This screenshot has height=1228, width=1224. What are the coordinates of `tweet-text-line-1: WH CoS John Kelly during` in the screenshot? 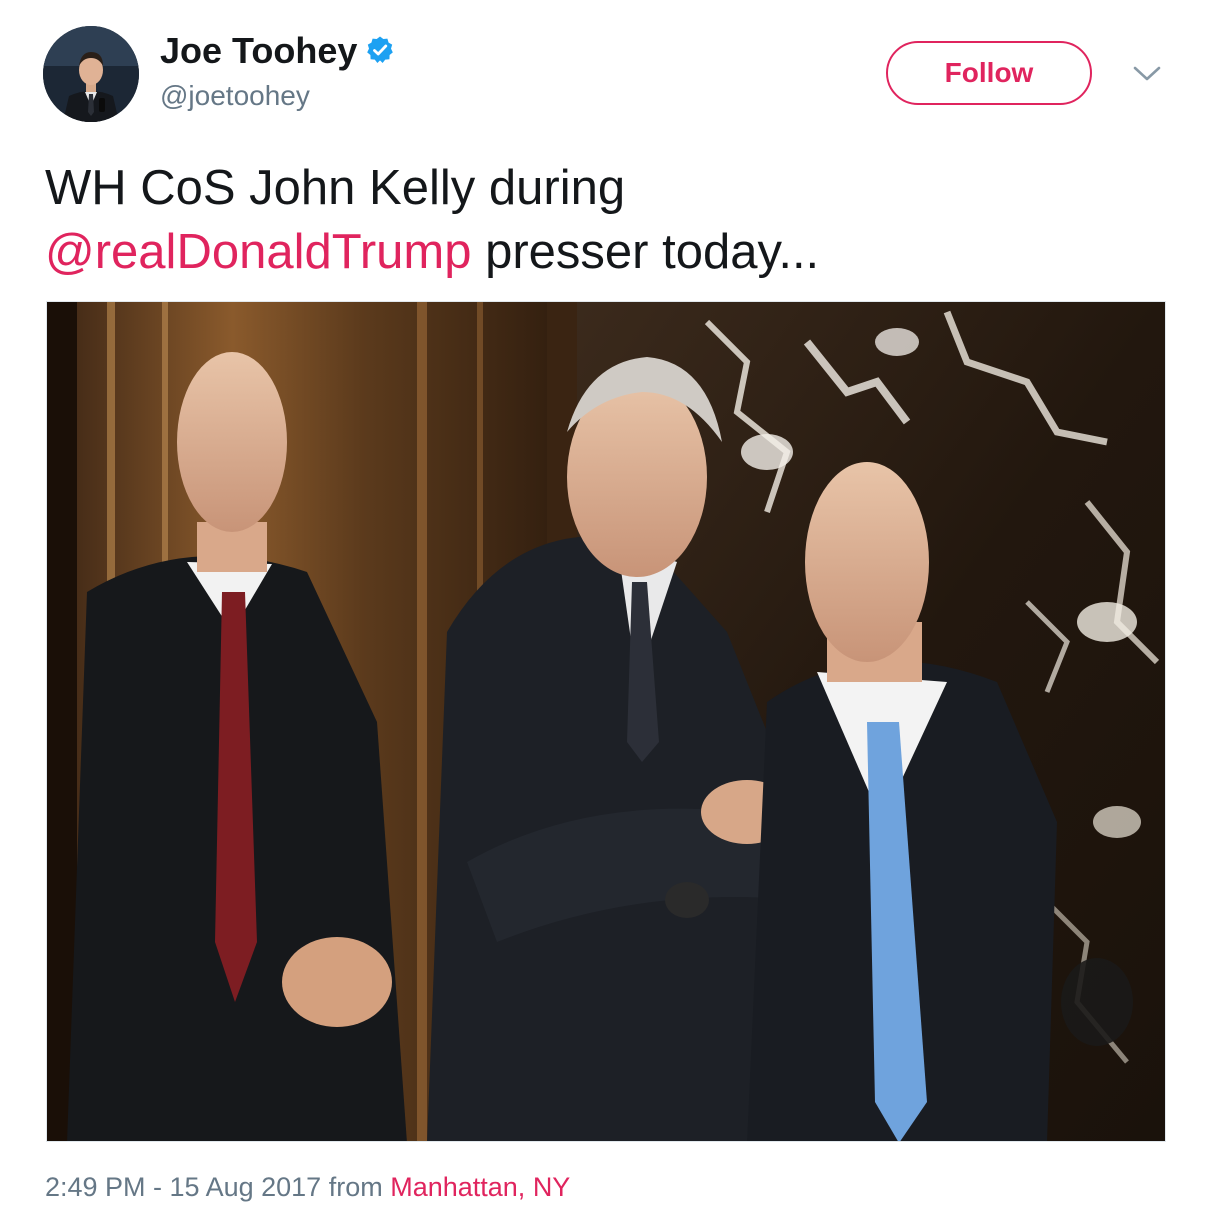 It's located at (335, 188).